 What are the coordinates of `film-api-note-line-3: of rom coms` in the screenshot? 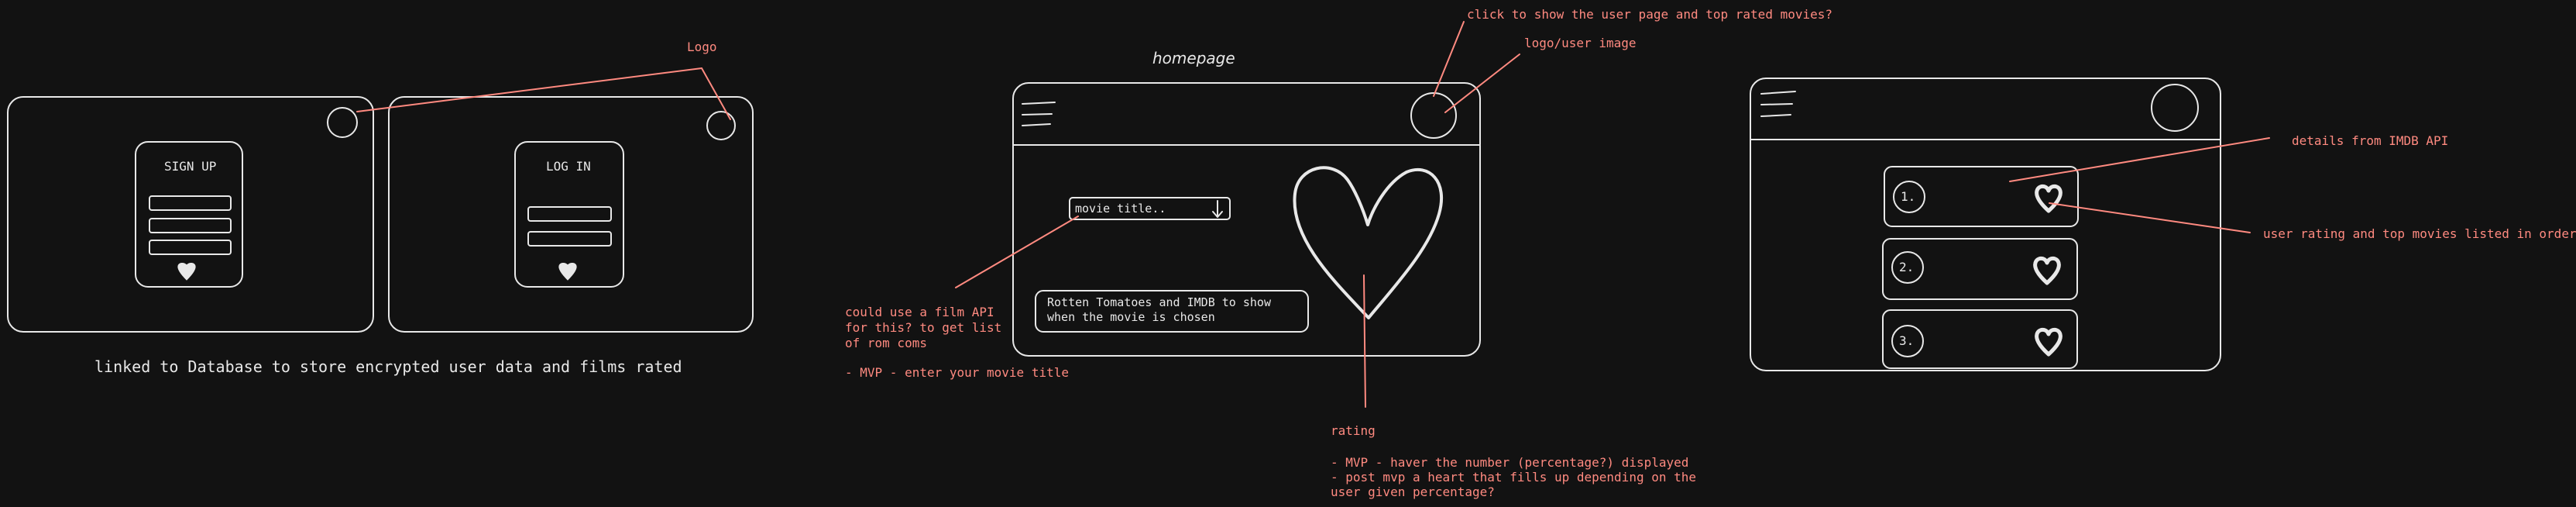 It's located at (886, 343).